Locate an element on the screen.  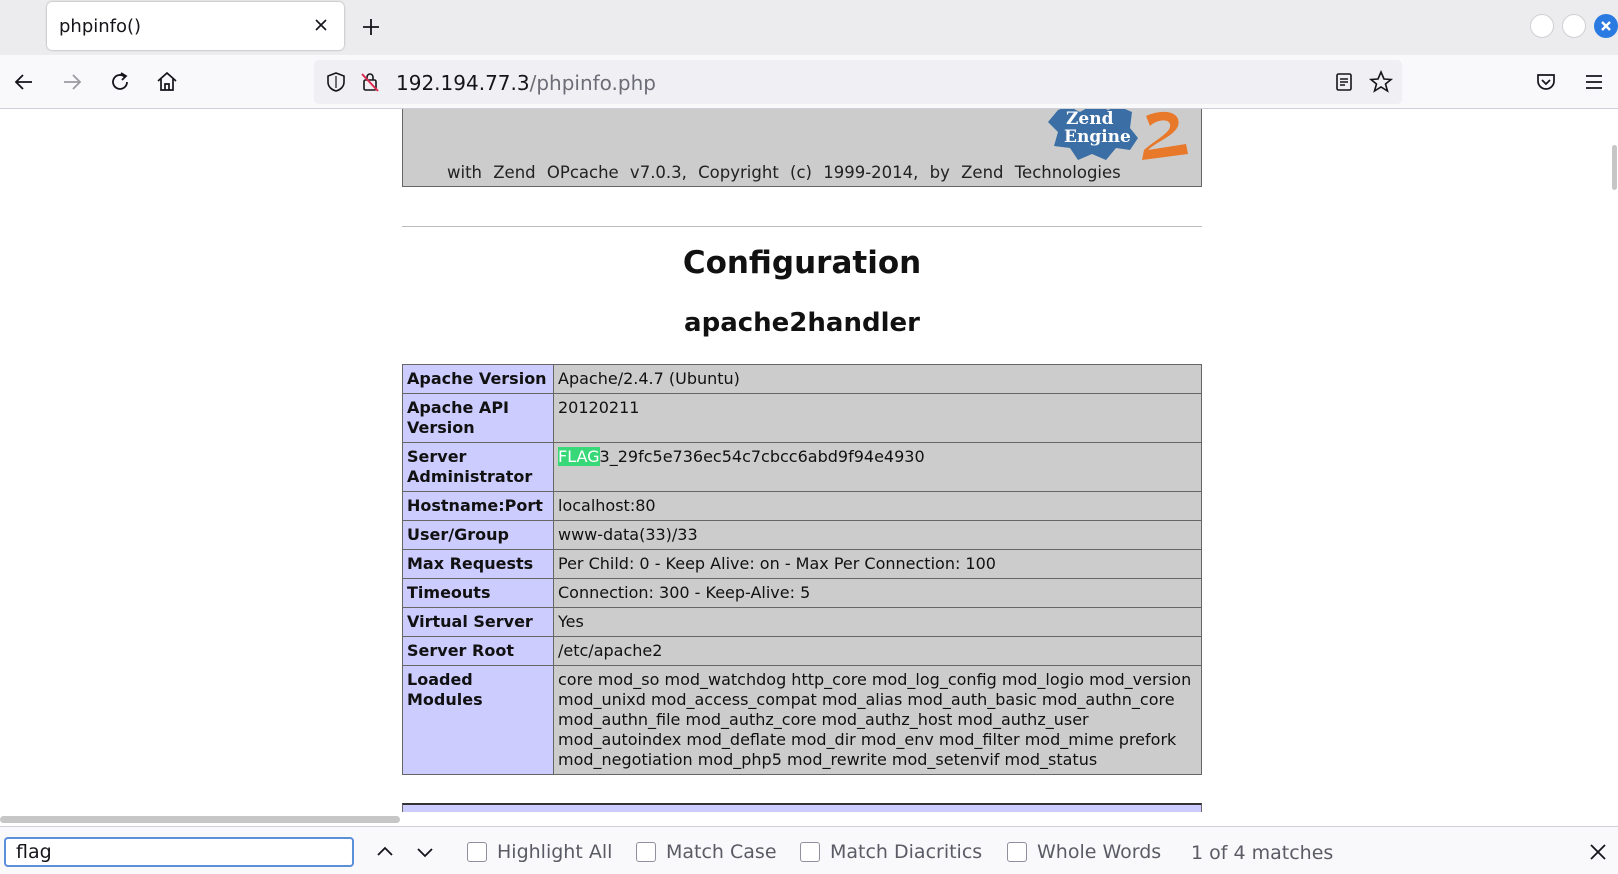
table-row: Hostname:Port localhost:80 is located at coordinates (802, 506).